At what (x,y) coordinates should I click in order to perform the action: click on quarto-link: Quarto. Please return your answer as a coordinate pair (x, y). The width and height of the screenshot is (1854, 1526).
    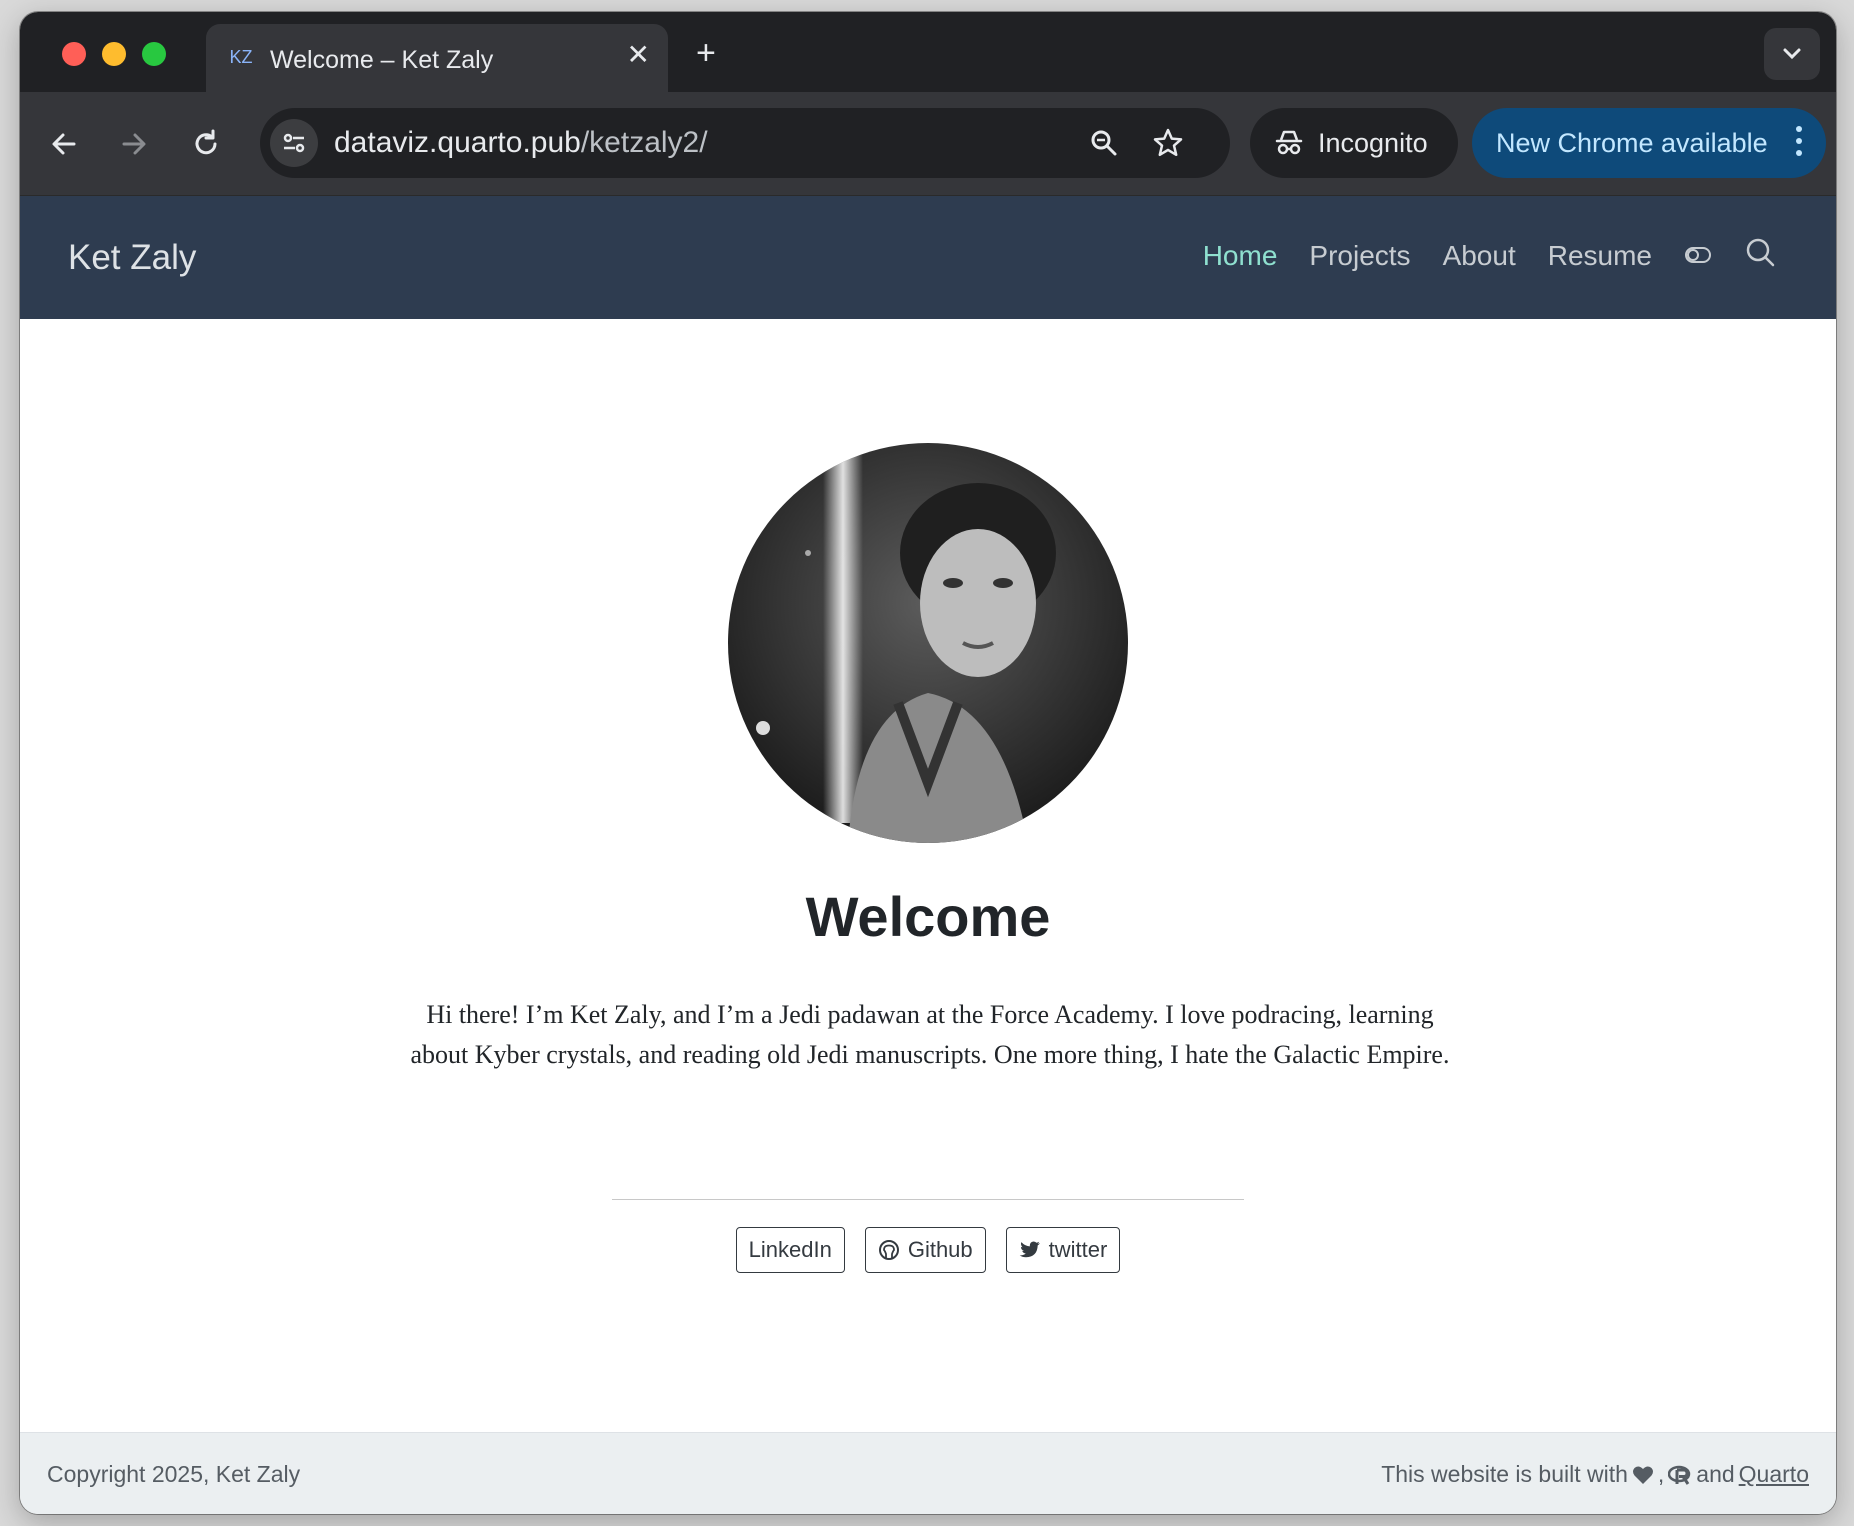
    Looking at the image, I should click on (1774, 1474).